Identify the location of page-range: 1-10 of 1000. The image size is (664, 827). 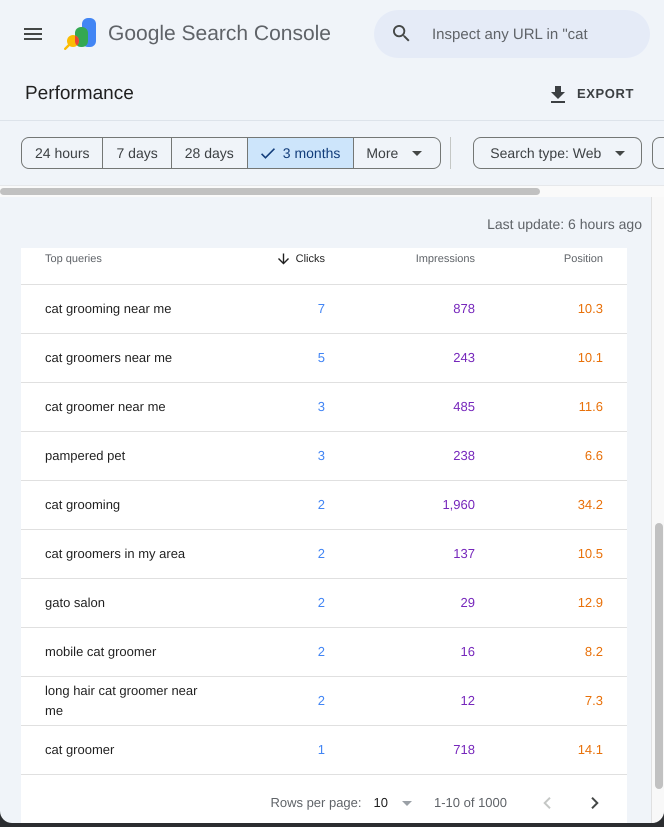
(470, 803).